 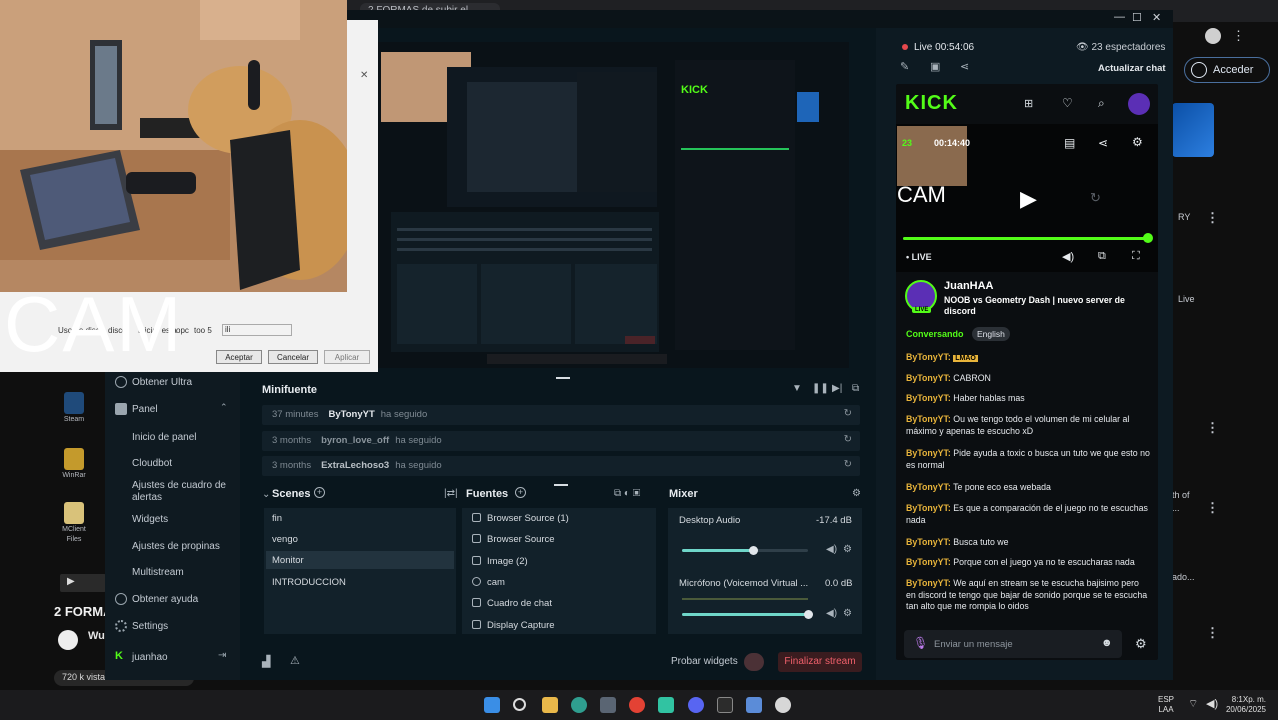 What do you see at coordinates (222, 655) in the screenshot?
I see `logout-icon: ⇥` at bounding box center [222, 655].